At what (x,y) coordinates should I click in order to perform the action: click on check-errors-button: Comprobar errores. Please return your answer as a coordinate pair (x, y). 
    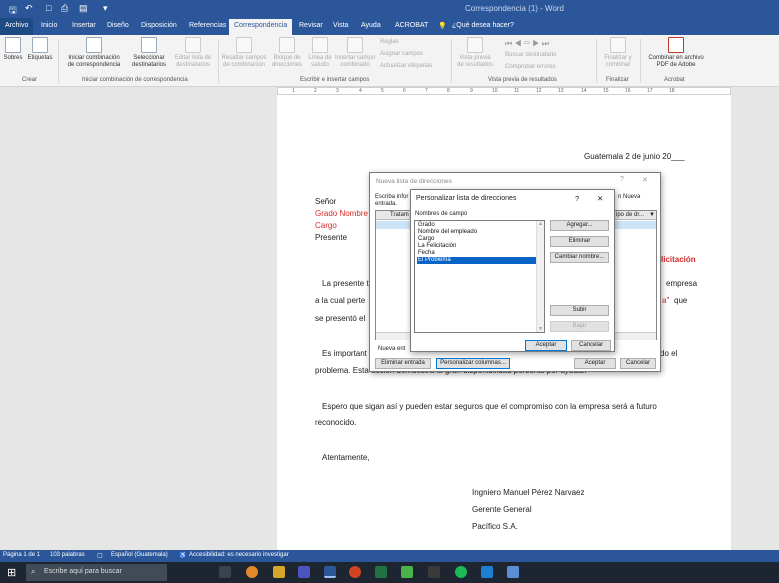
    Looking at the image, I should click on (530, 67).